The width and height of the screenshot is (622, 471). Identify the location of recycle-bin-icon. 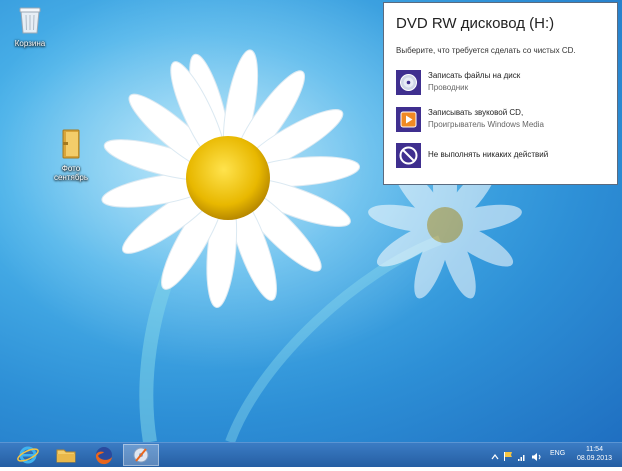
(30, 21).